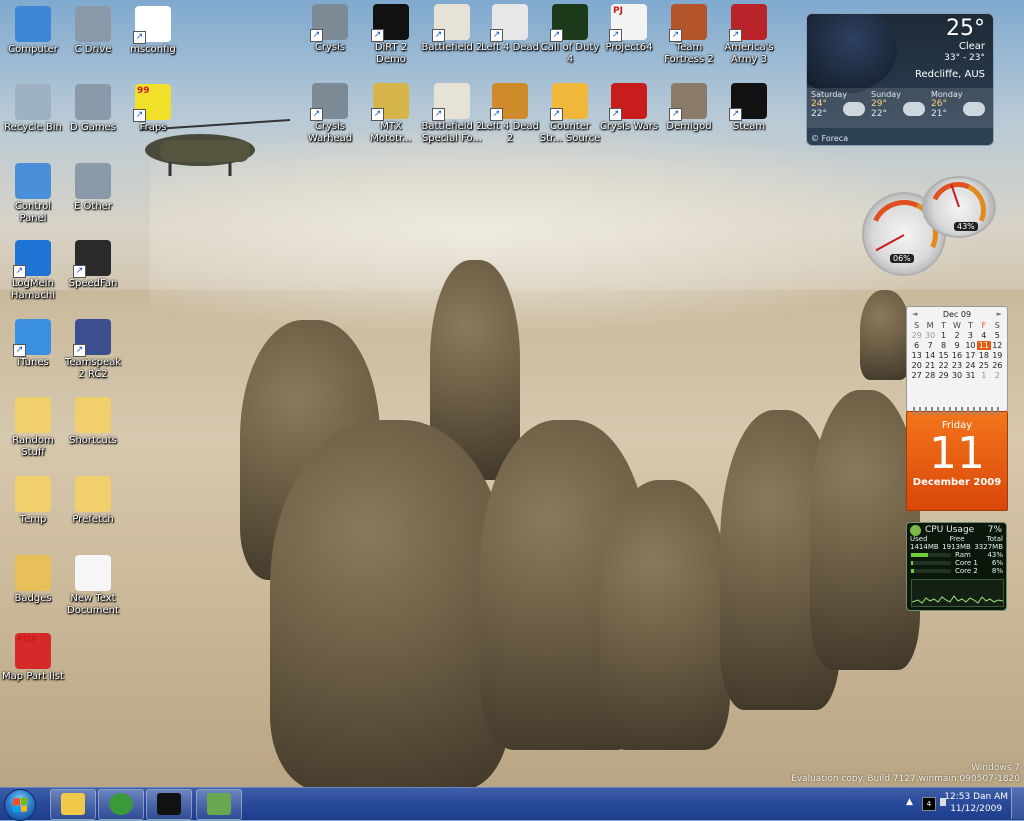 This screenshot has height=821, width=1024. I want to click on desktop-icon: Computer, so click(33, 31).